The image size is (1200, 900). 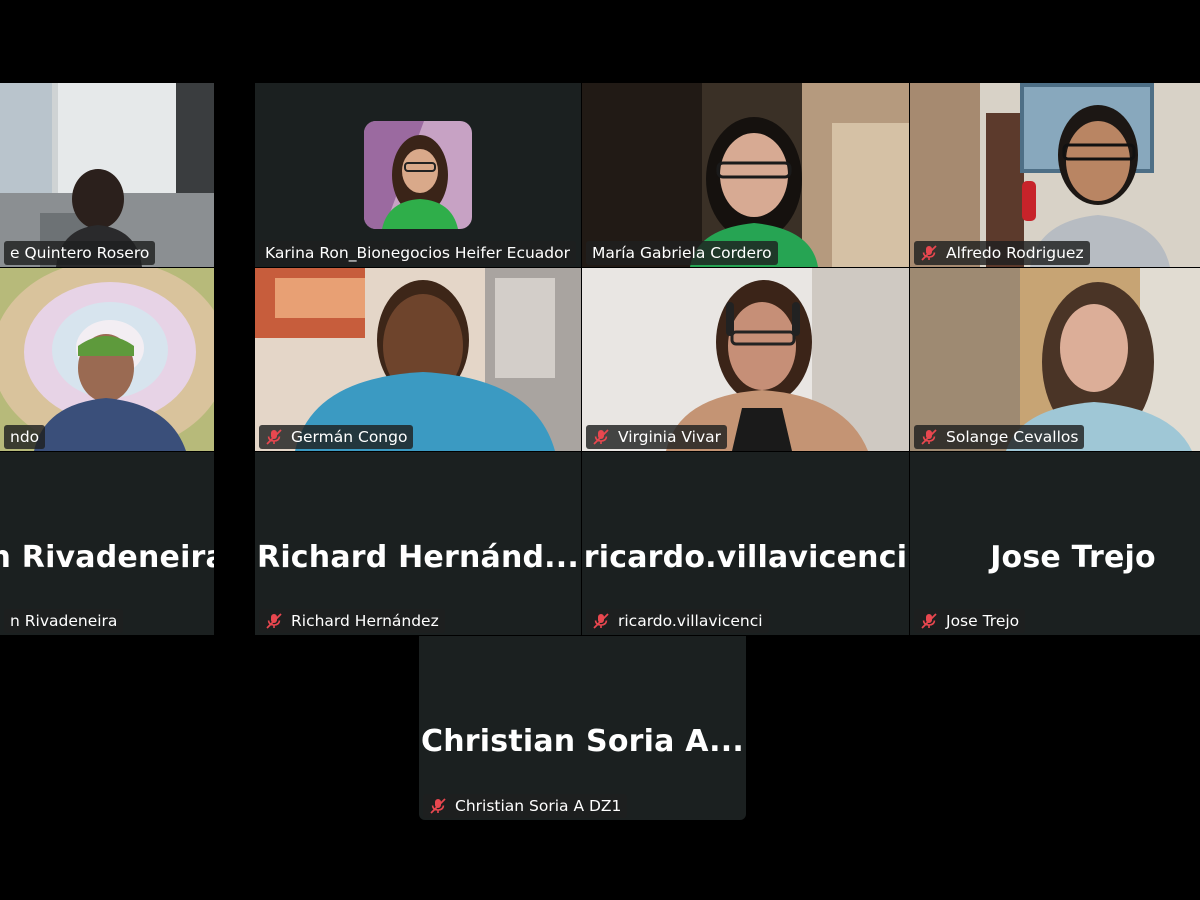 I want to click on participant-name-label: Solange Cevallos, so click(x=999, y=437).